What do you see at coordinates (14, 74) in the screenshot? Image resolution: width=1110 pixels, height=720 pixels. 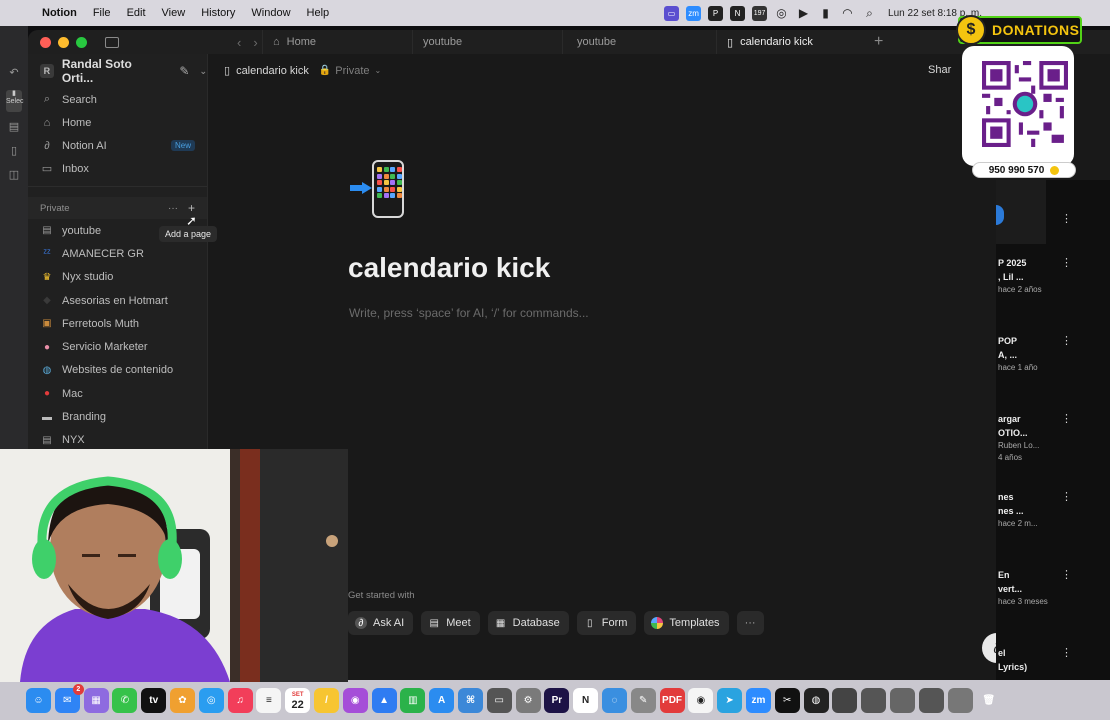 I see `undo-icon: ↶` at bounding box center [14, 74].